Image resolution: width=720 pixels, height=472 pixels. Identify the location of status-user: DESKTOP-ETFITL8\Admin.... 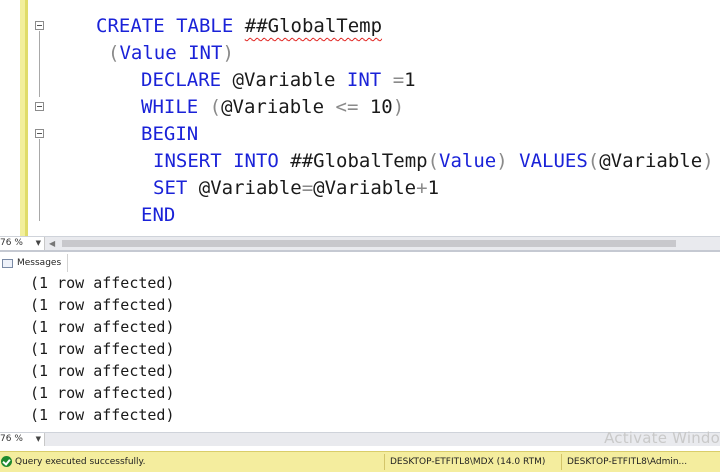
(627, 462).